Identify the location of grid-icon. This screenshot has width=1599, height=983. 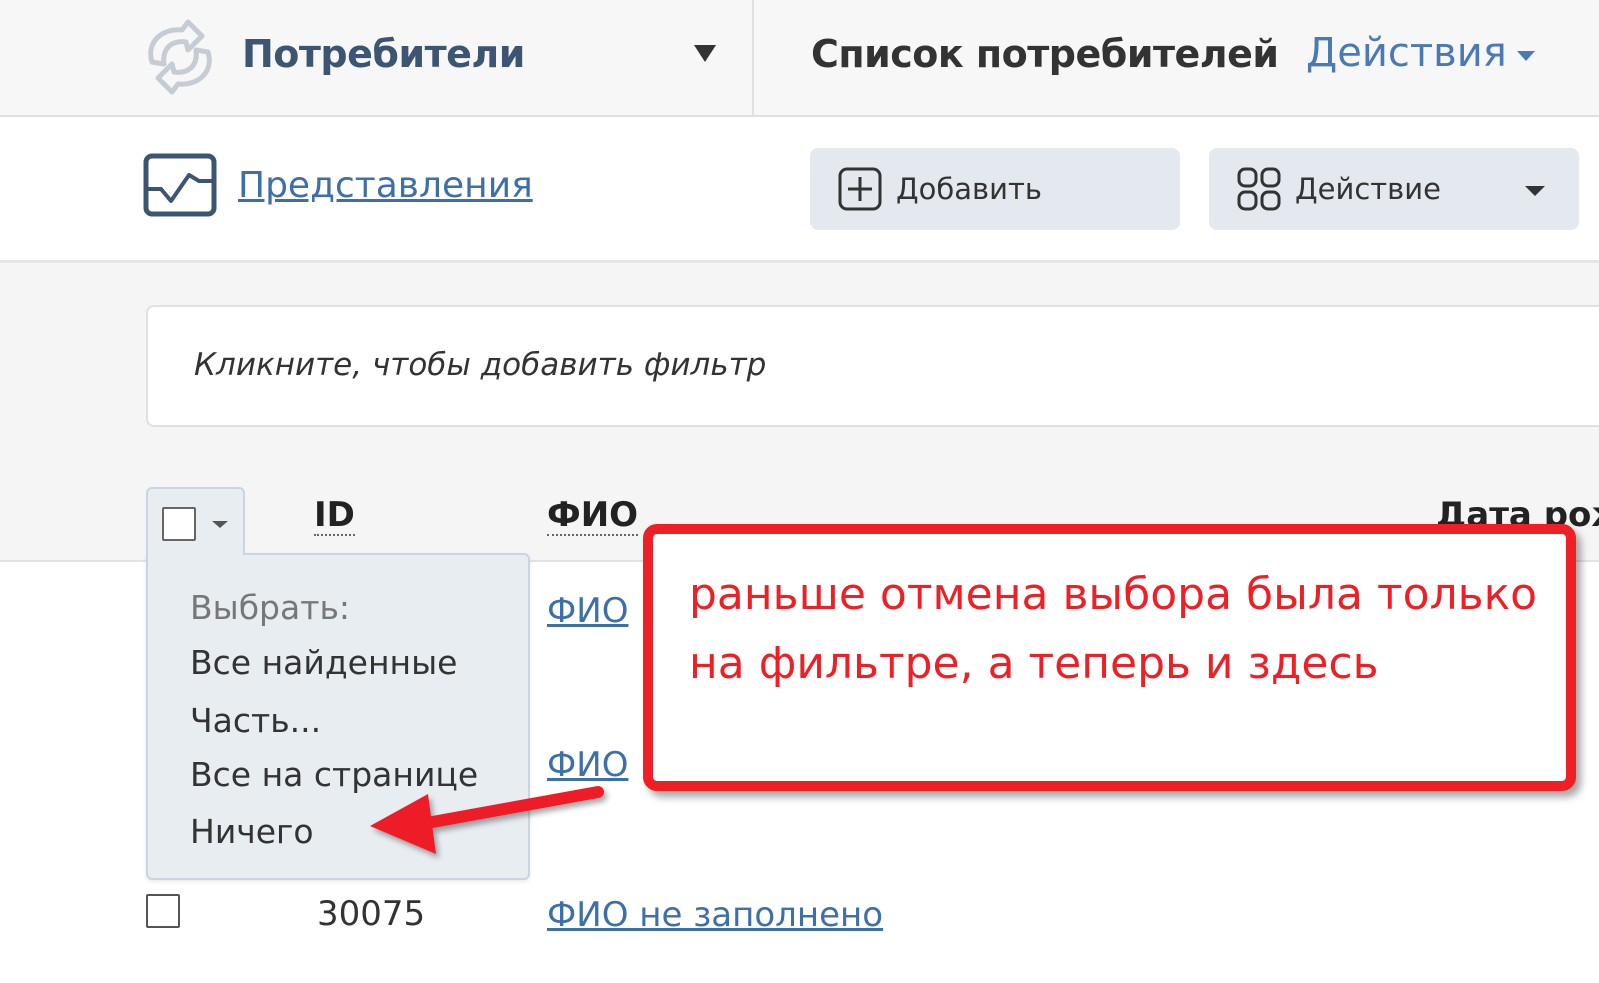
(1259, 189).